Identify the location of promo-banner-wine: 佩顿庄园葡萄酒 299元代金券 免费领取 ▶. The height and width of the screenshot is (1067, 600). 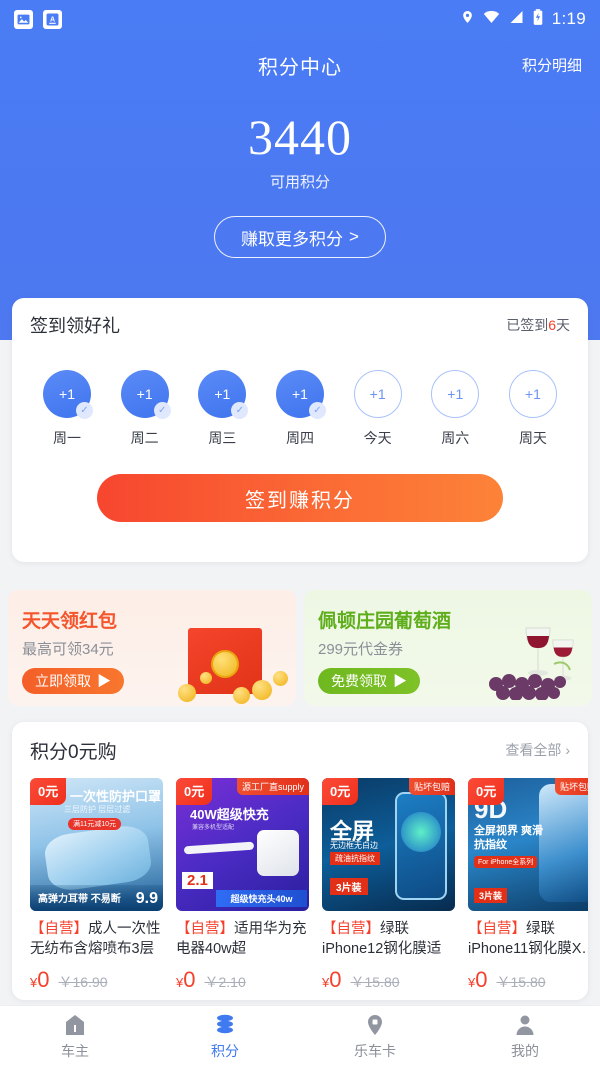
(448, 648).